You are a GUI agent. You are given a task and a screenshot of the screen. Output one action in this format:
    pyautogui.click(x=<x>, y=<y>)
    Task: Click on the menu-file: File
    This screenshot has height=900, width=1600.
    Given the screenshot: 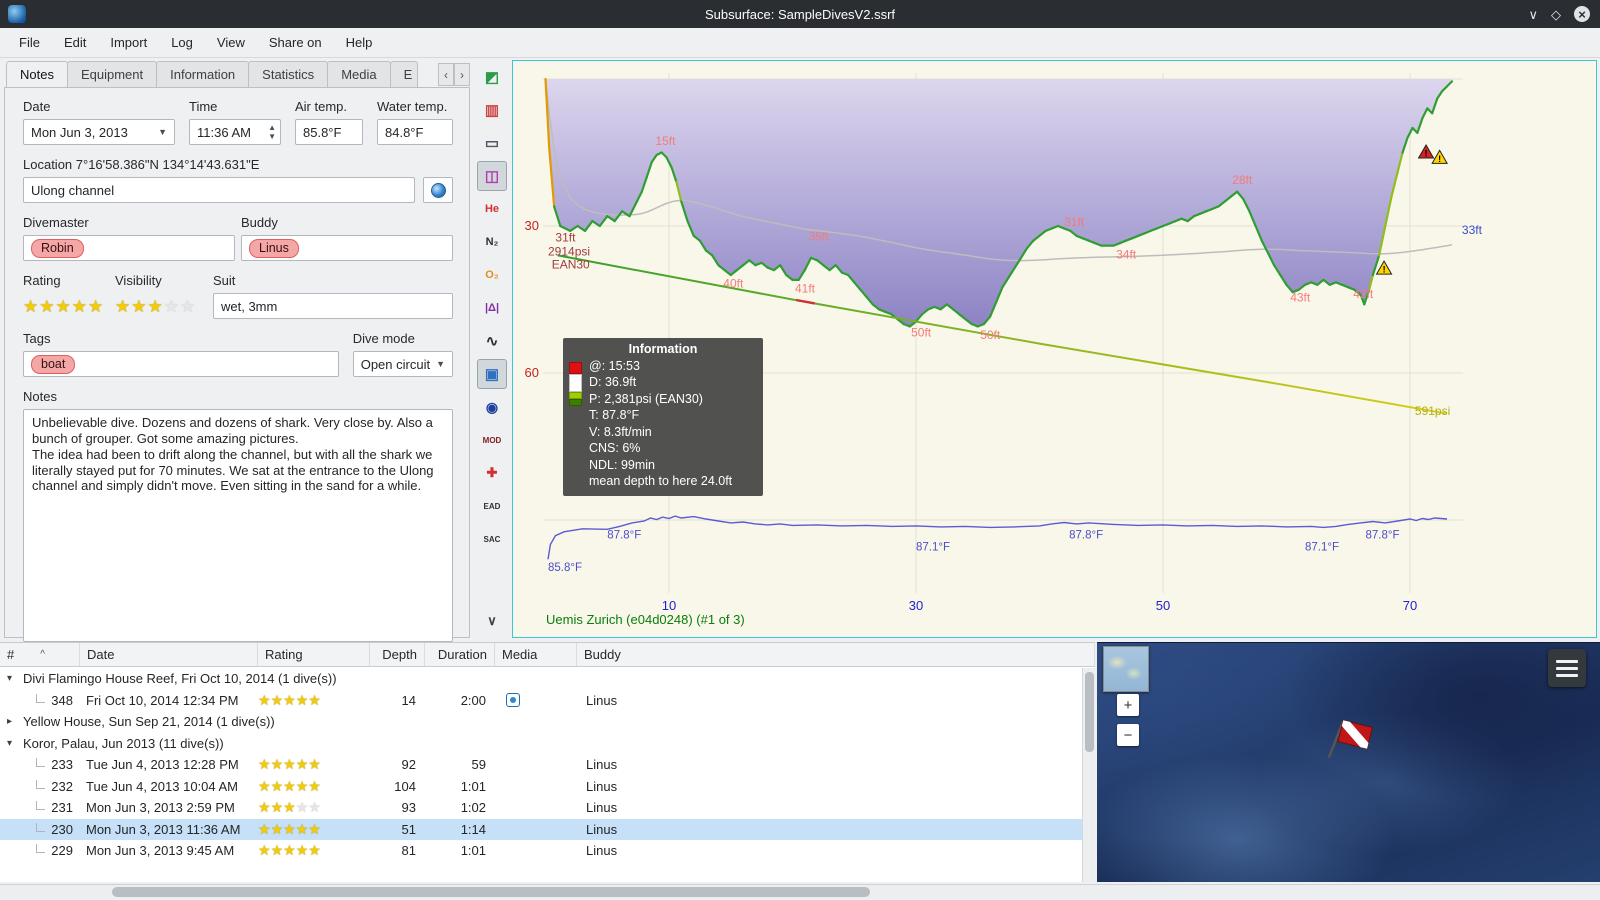 What is the action you would take?
    pyautogui.click(x=29, y=42)
    